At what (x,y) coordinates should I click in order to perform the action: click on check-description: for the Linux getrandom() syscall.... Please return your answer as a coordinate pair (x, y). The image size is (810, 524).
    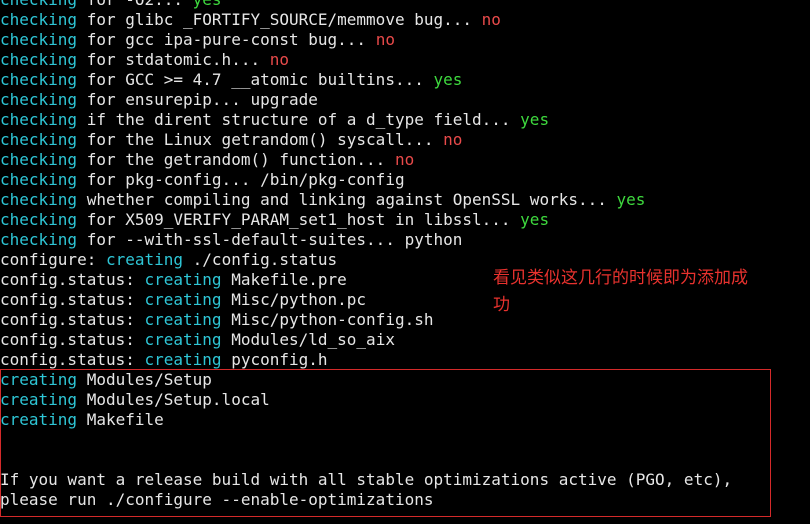
    Looking at the image, I should click on (260, 139).